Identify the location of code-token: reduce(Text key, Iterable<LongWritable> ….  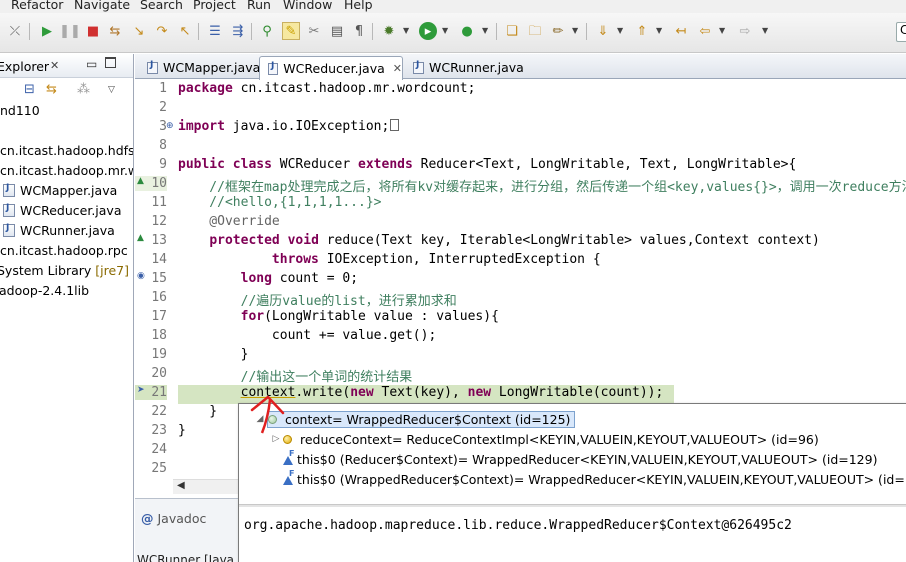
(569, 240).